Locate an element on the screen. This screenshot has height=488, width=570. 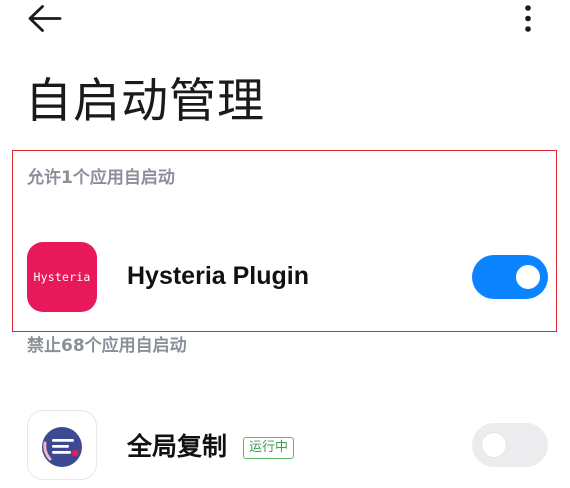
arrow-left-icon is located at coordinates (45, 18).